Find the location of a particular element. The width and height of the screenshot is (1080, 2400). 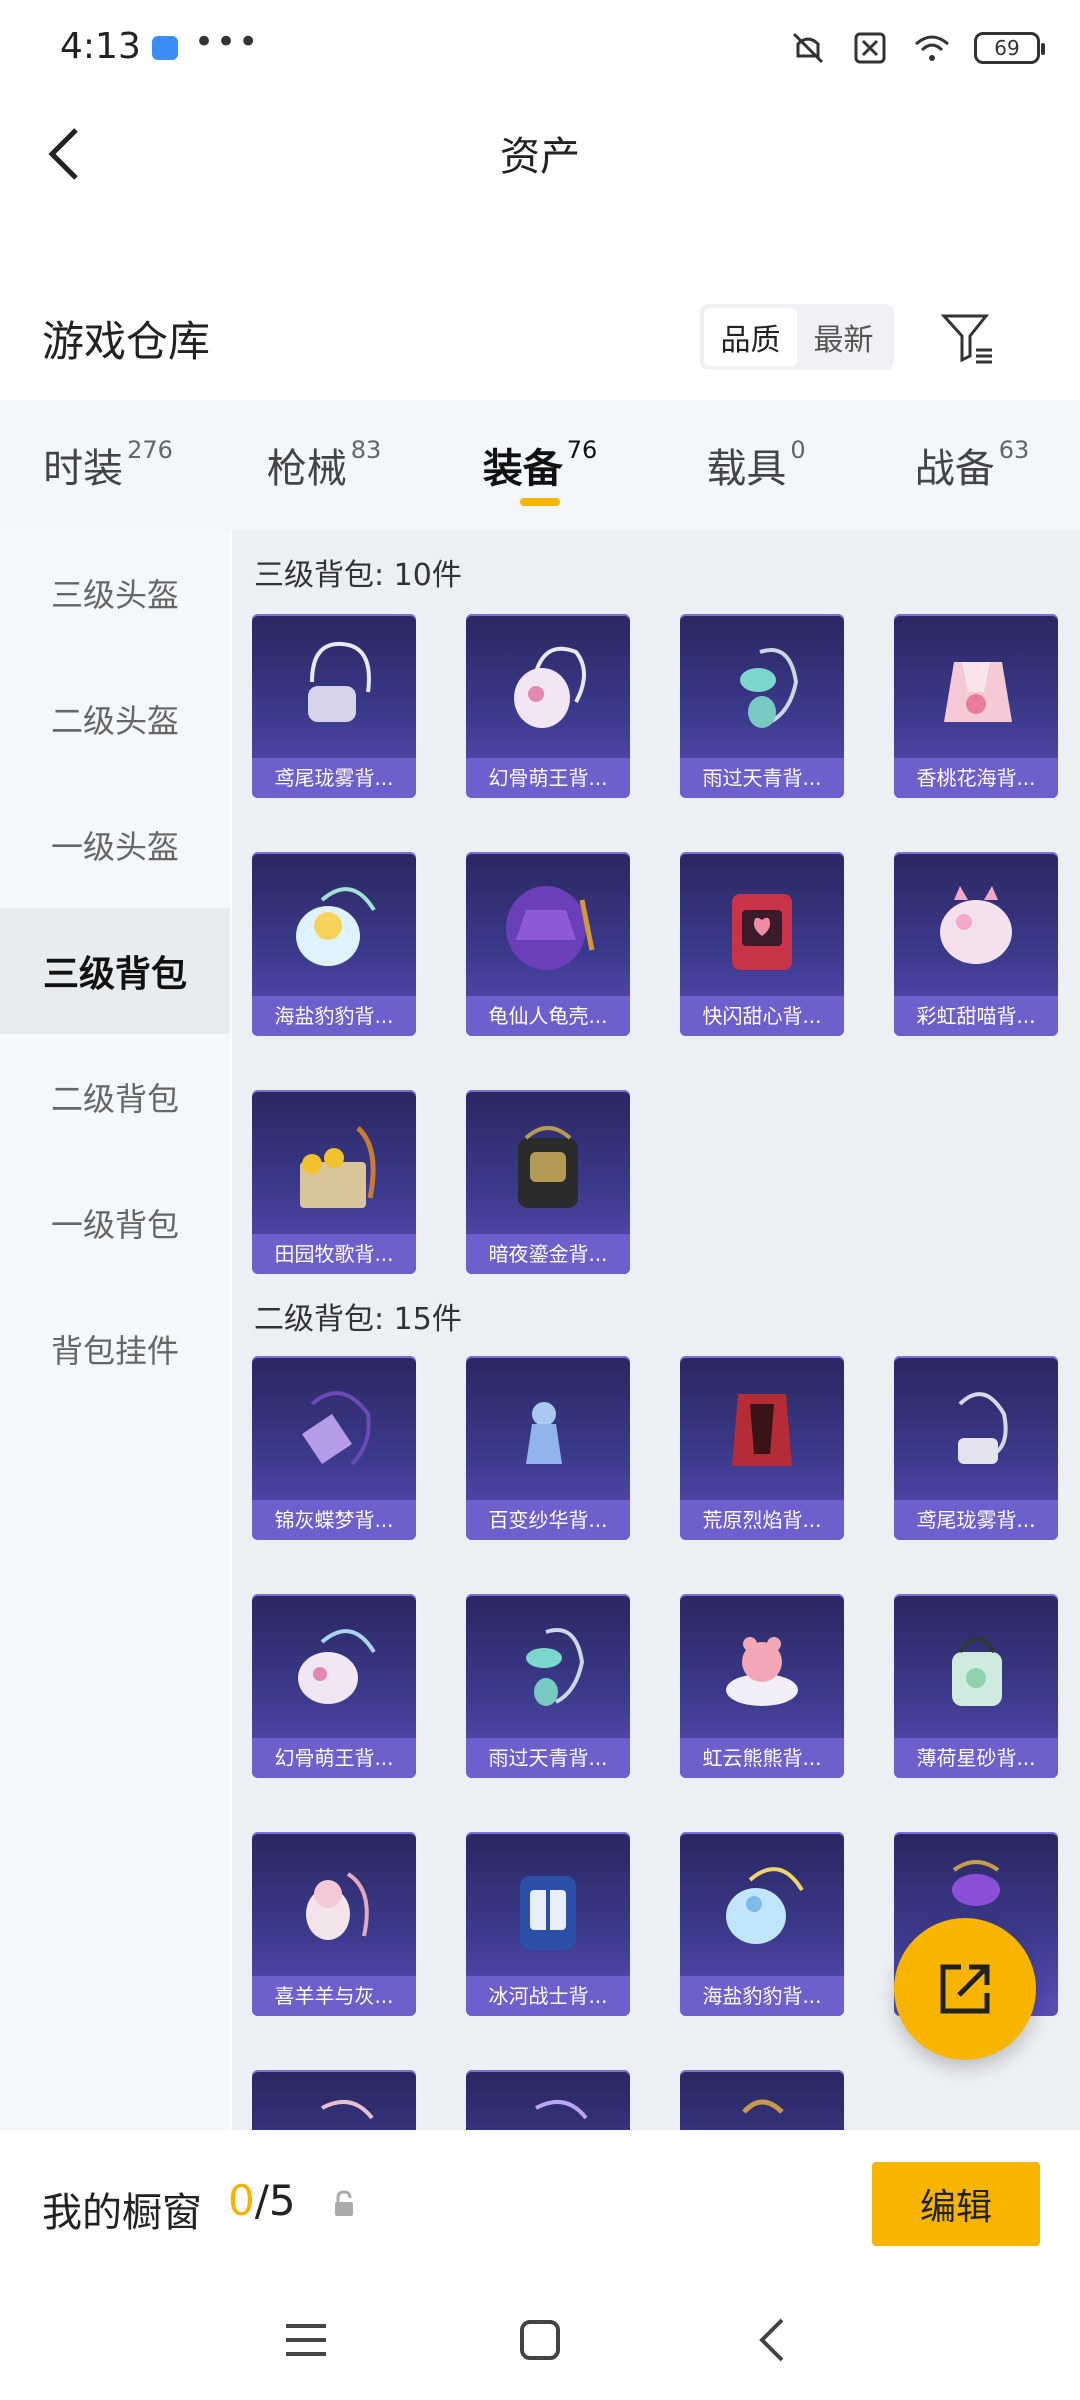

back-nav-icon is located at coordinates (774, 2340).